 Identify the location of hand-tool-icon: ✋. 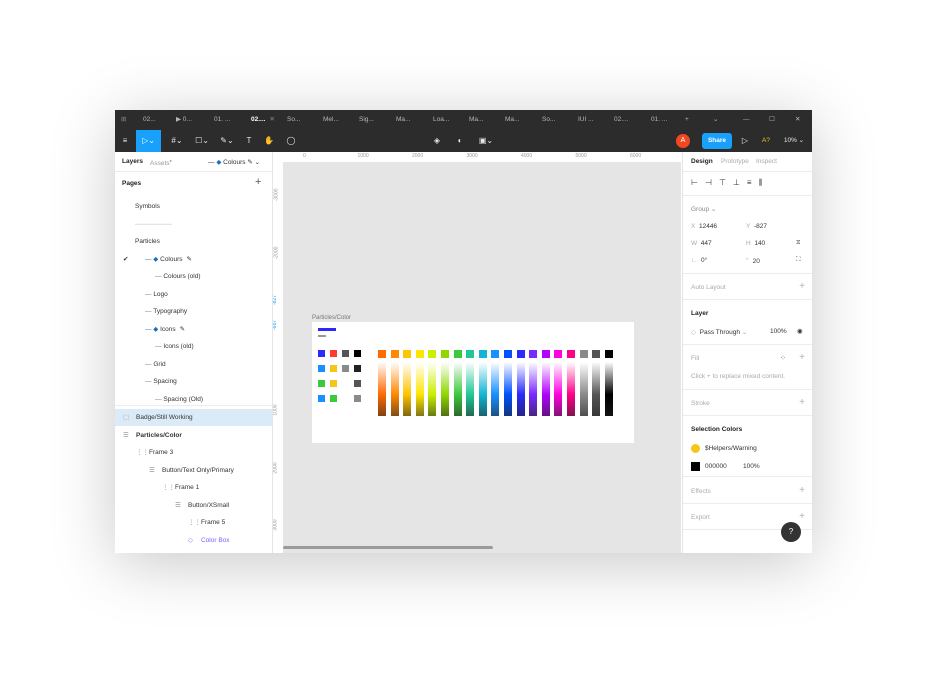
(269, 141).